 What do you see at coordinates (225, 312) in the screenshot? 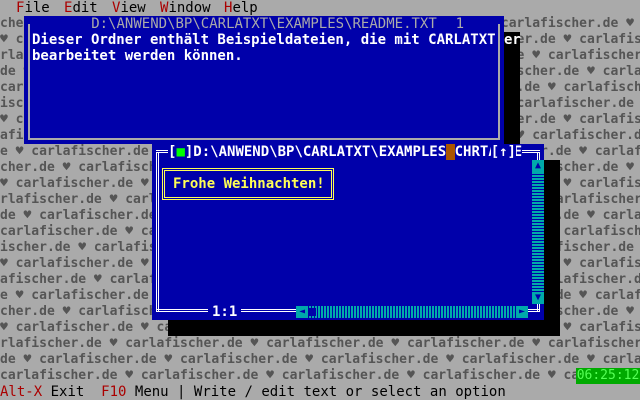
I see `cursor-position: 1:1` at bounding box center [225, 312].